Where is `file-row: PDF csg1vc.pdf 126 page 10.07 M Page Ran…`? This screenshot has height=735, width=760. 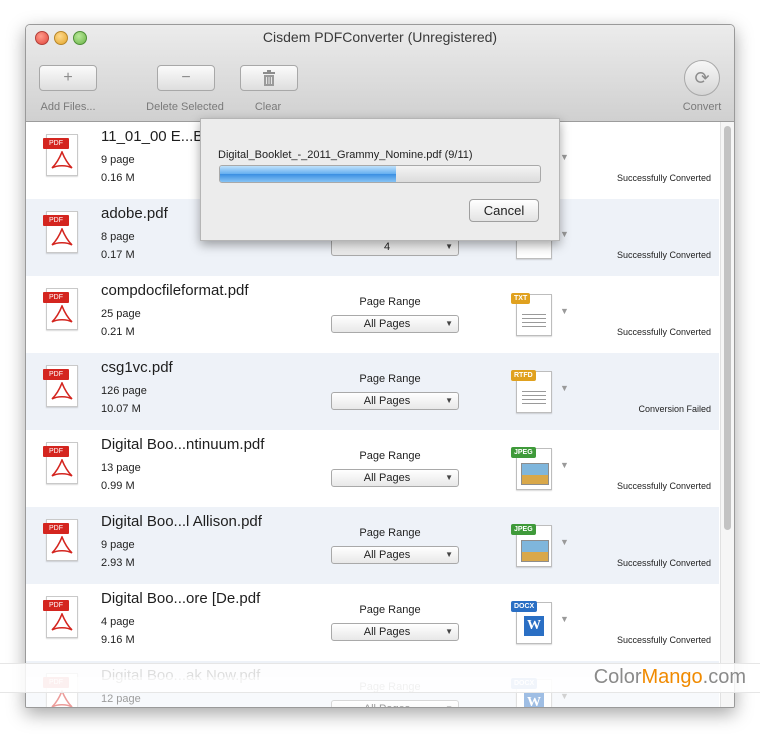
file-row: PDF csg1vc.pdf 126 page 10.07 M Page Ran… is located at coordinates (372, 391).